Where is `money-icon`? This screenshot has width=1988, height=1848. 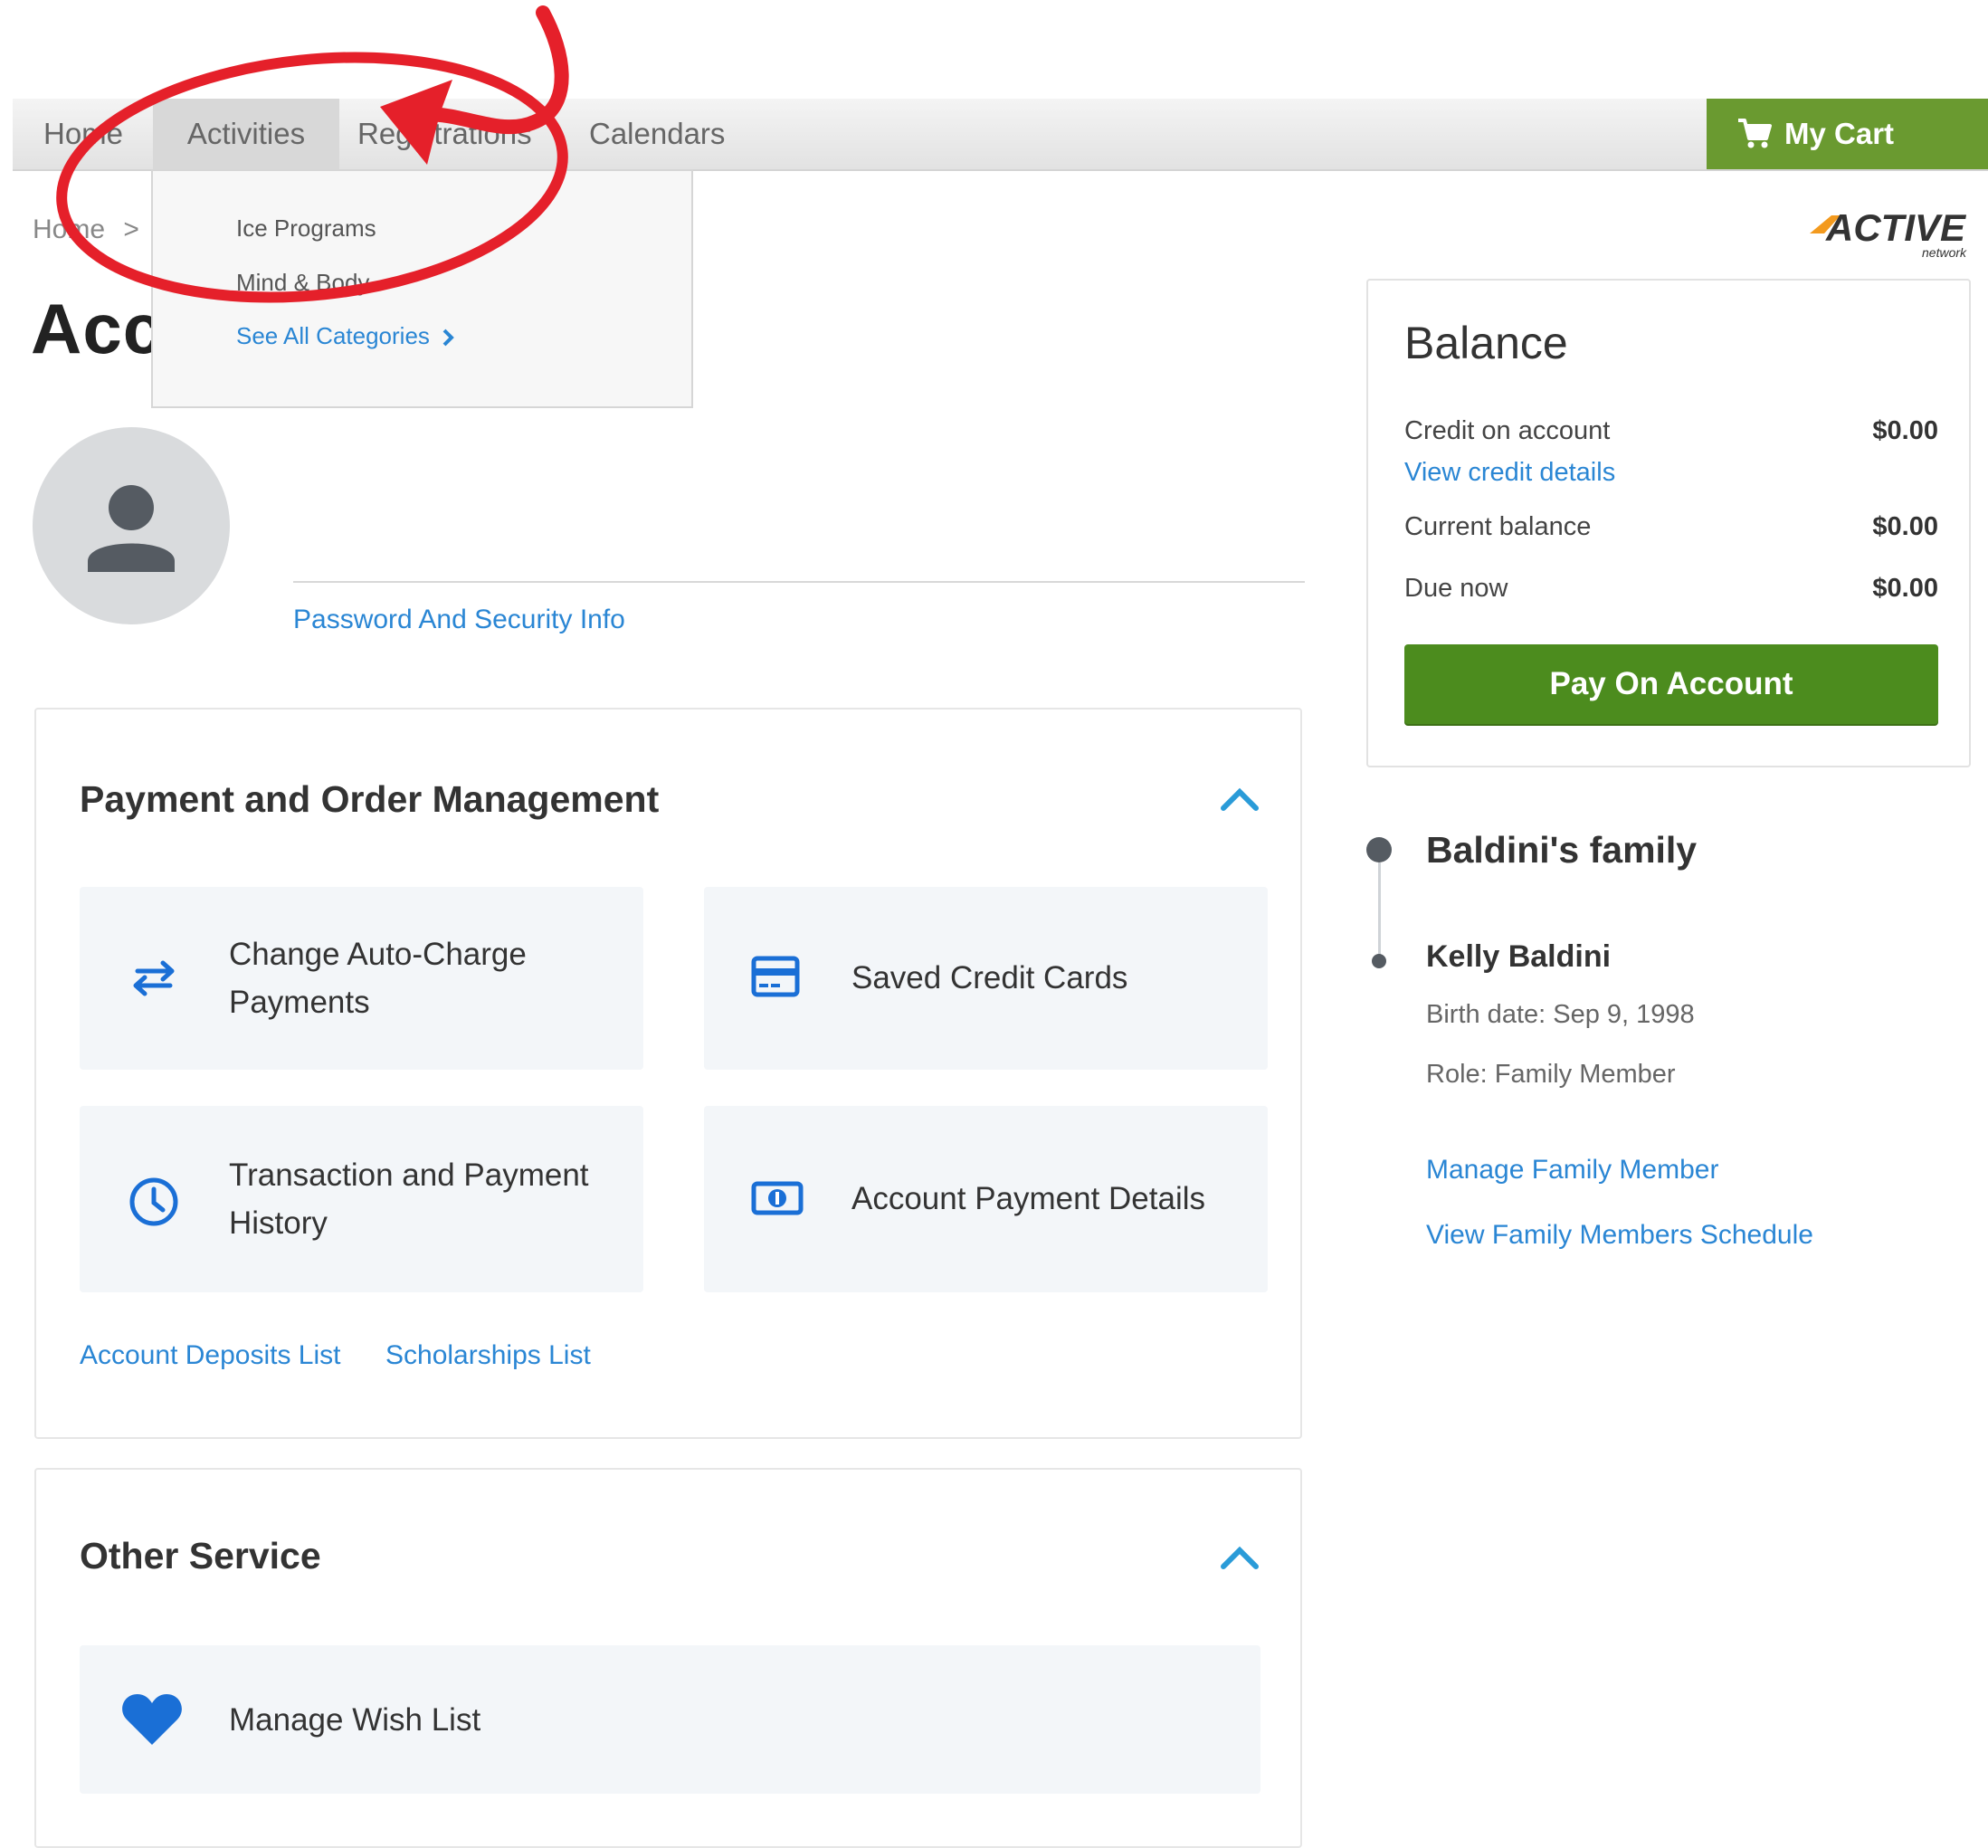 money-icon is located at coordinates (777, 1198).